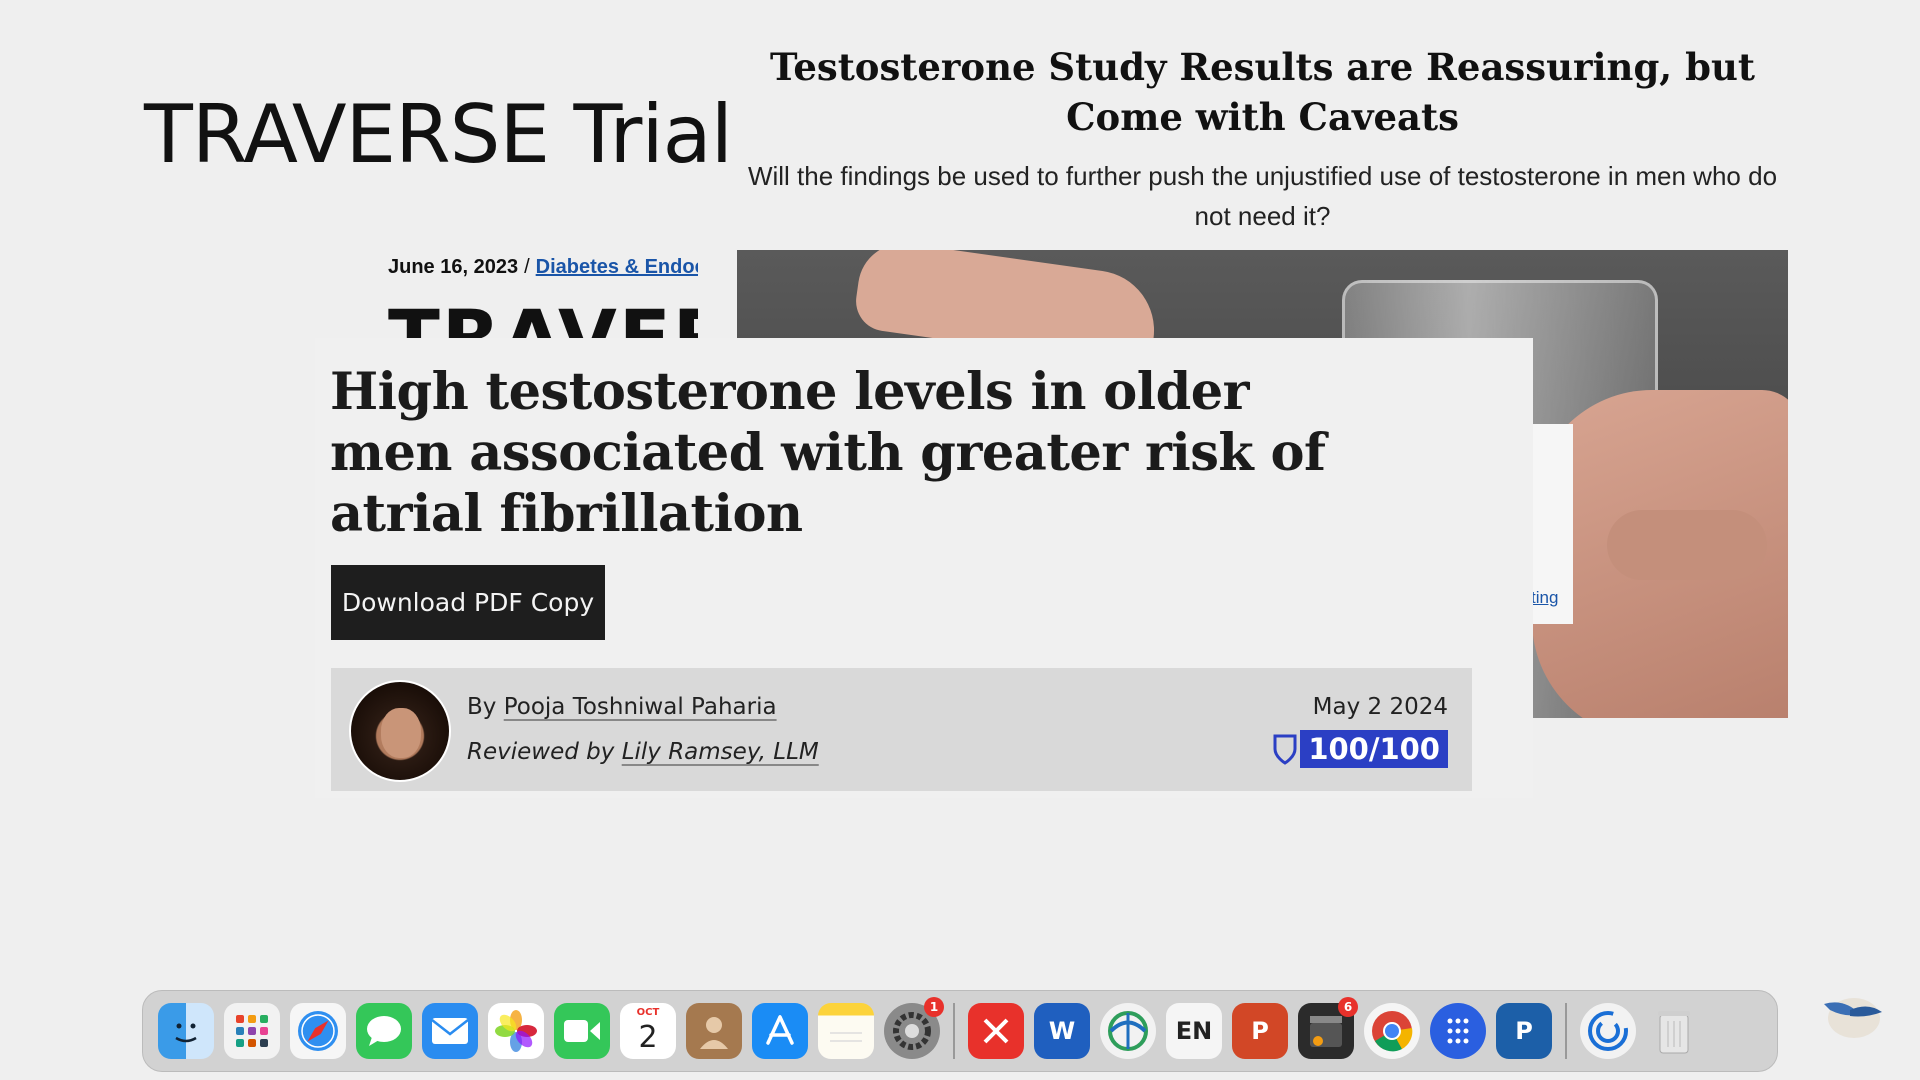 This screenshot has height=1080, width=1920. I want to click on avatar-face, so click(401, 733).